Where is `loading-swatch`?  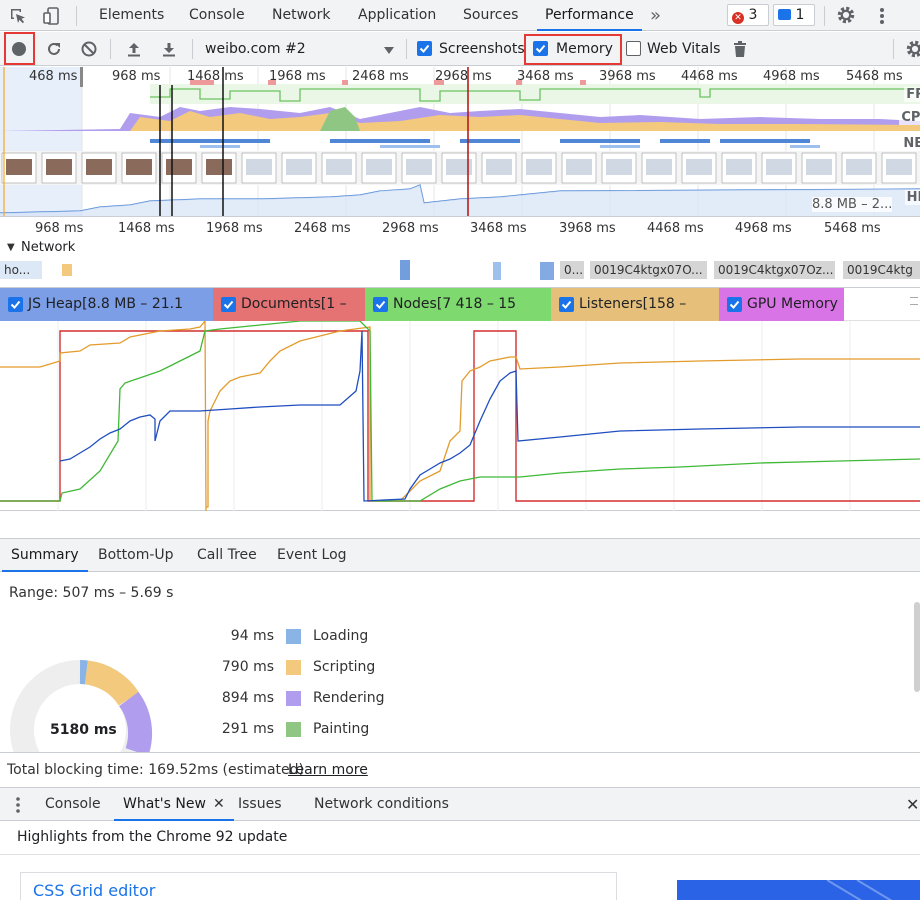
loading-swatch is located at coordinates (293, 636).